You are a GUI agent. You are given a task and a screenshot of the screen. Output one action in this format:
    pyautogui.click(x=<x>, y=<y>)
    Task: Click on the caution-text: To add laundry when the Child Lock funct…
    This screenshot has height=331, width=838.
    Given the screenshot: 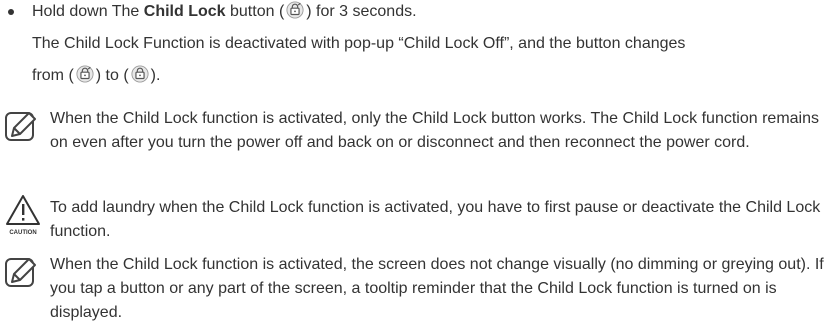 What is the action you would take?
    pyautogui.click(x=435, y=219)
    